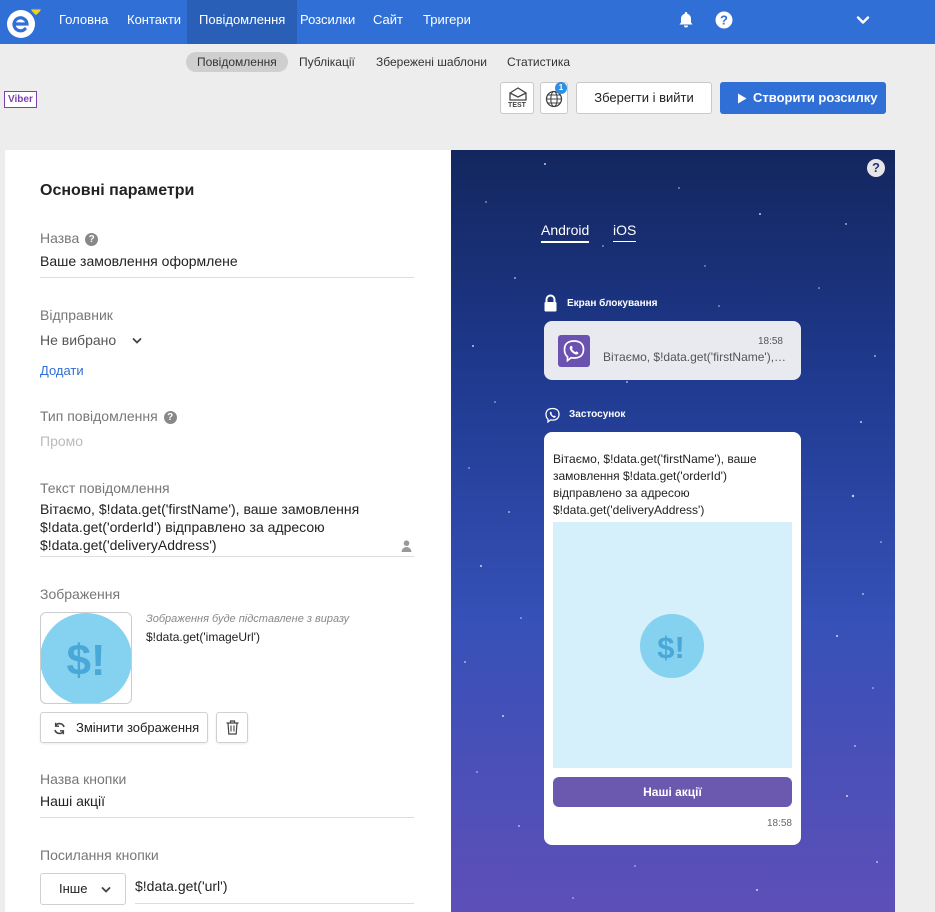 The width and height of the screenshot is (935, 912). What do you see at coordinates (876, 168) in the screenshot?
I see `preview-help-icon: ?` at bounding box center [876, 168].